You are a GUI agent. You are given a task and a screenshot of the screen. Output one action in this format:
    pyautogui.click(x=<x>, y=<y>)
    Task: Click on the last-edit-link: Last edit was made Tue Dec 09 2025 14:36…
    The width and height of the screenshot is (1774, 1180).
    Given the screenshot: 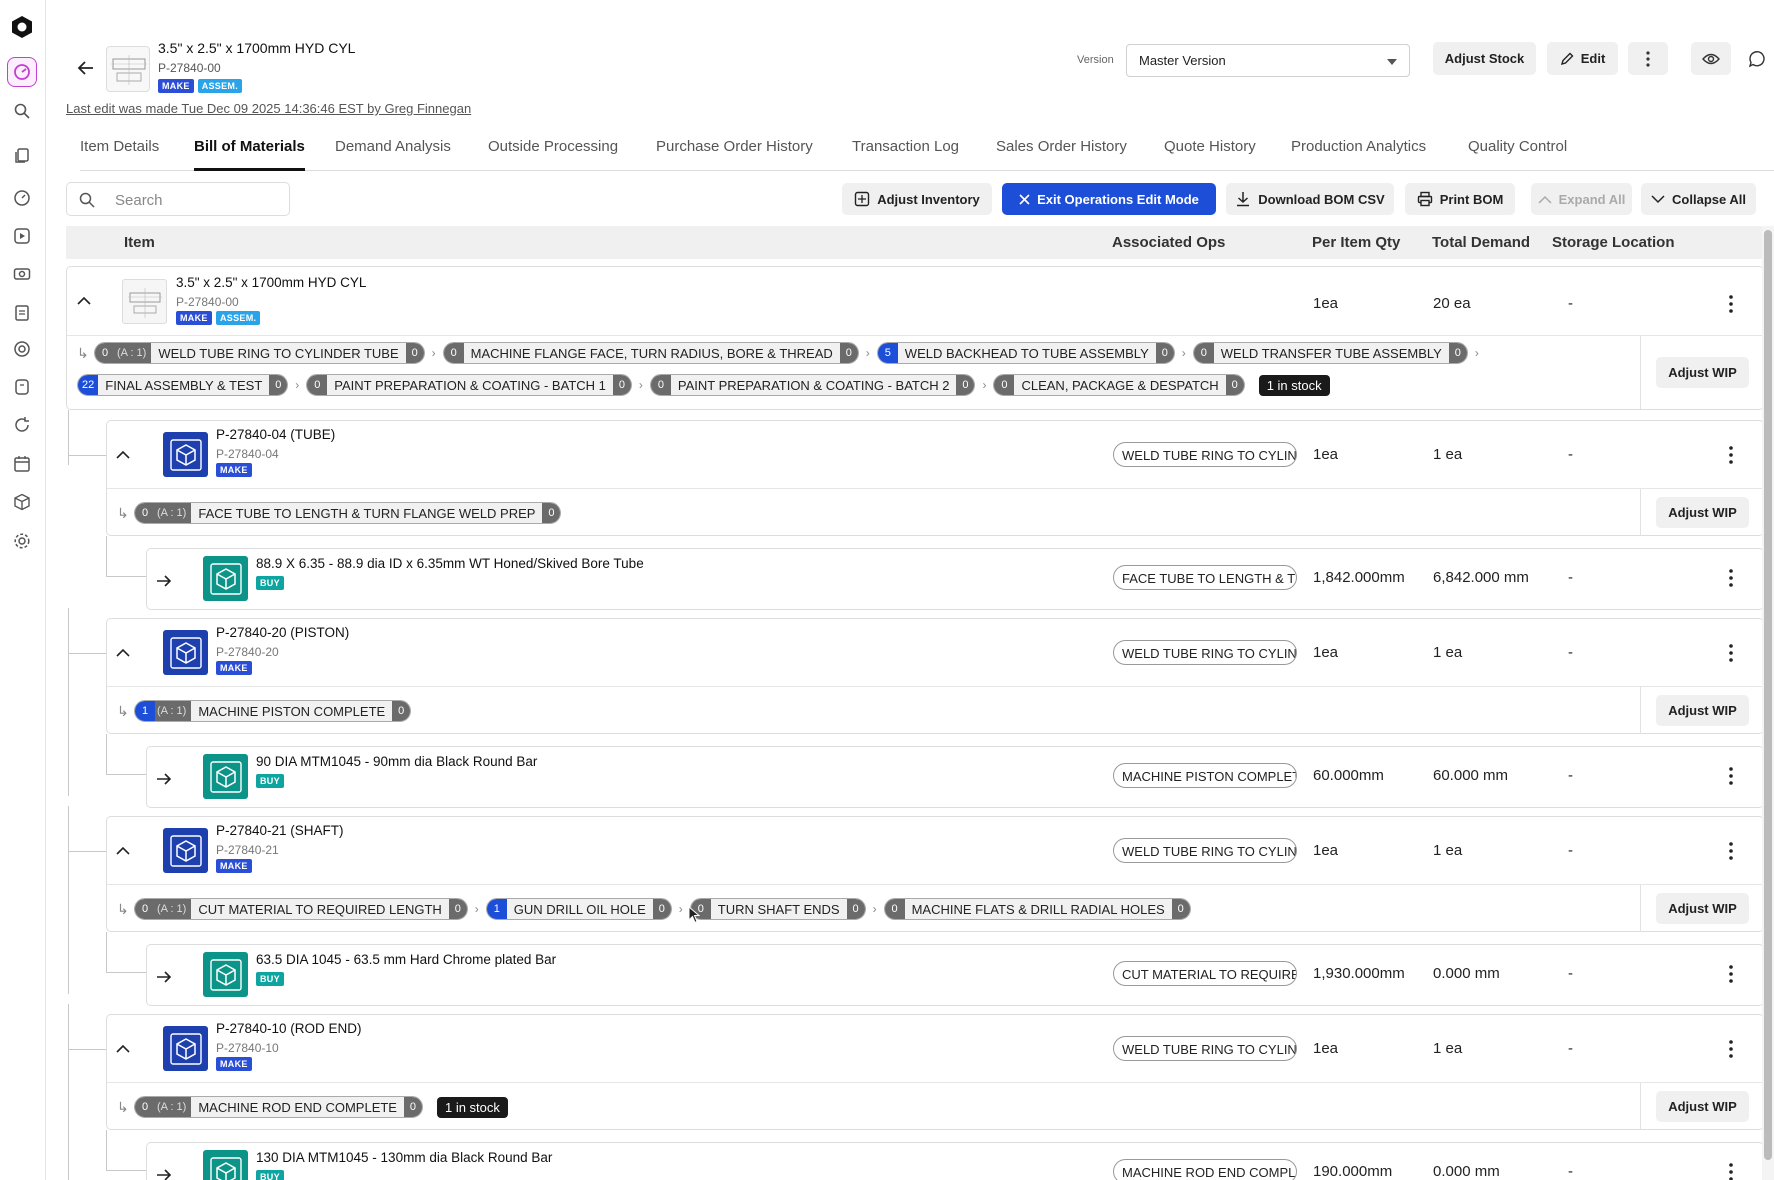 What is the action you would take?
    pyautogui.click(x=268, y=108)
    